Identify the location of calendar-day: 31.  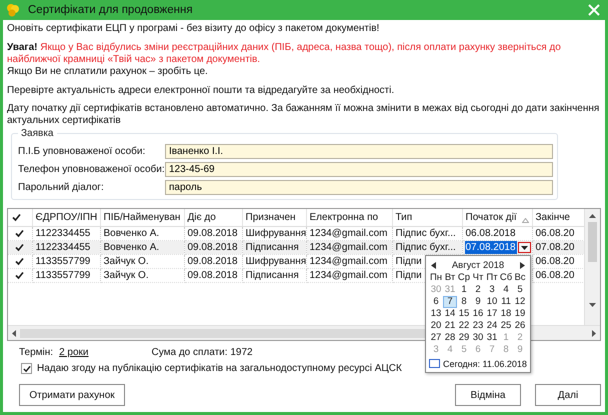
(492, 338).